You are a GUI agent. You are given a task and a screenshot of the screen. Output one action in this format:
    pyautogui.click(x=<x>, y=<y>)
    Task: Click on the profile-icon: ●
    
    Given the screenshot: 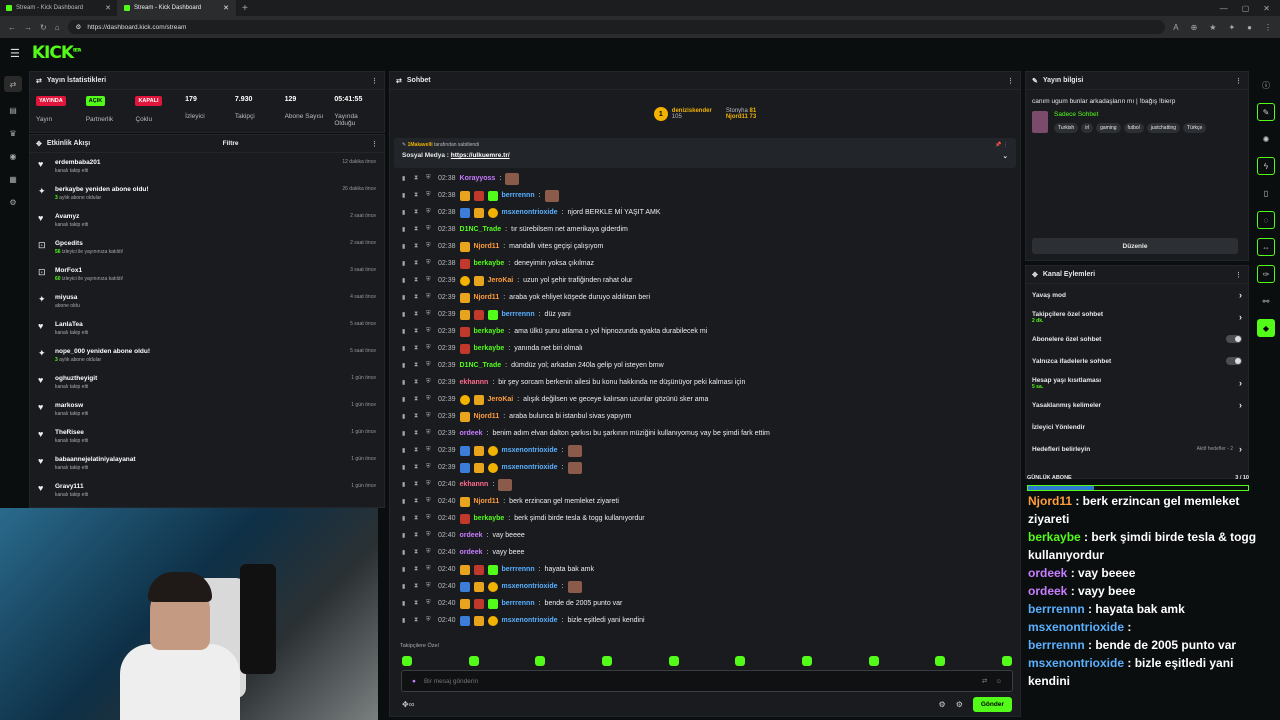 What is the action you would take?
    pyautogui.click(x=1249, y=27)
    